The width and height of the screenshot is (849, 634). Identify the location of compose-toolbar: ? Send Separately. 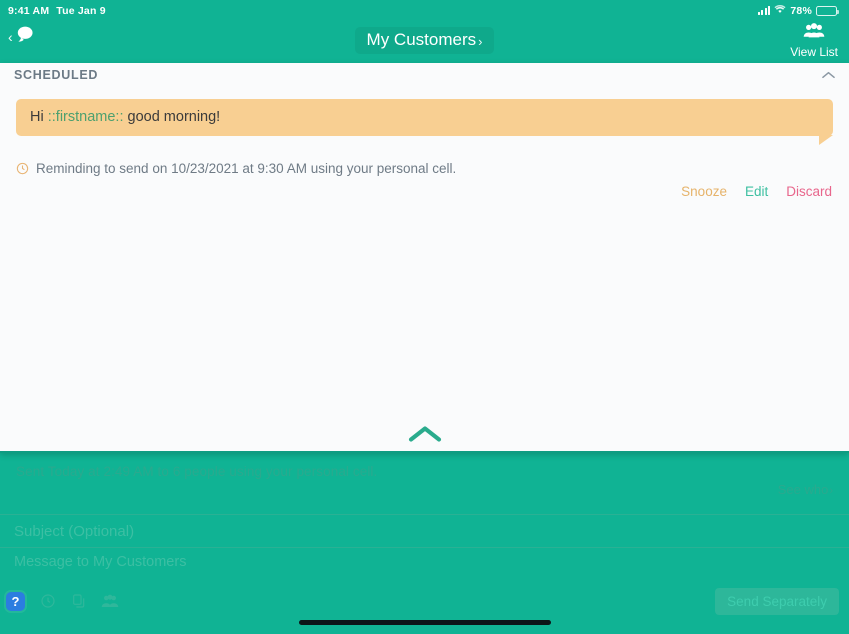
(424, 601).